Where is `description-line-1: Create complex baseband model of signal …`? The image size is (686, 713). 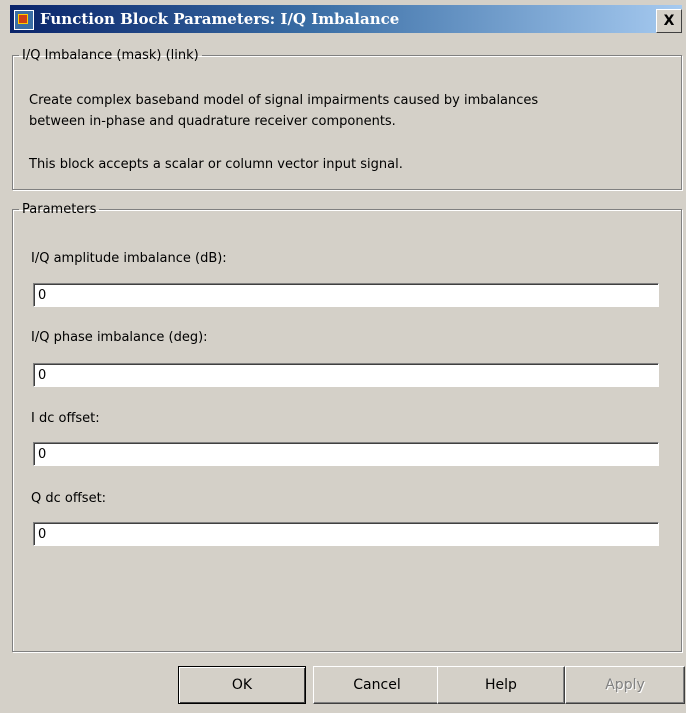 description-line-1: Create complex baseband model of signal … is located at coordinates (284, 100).